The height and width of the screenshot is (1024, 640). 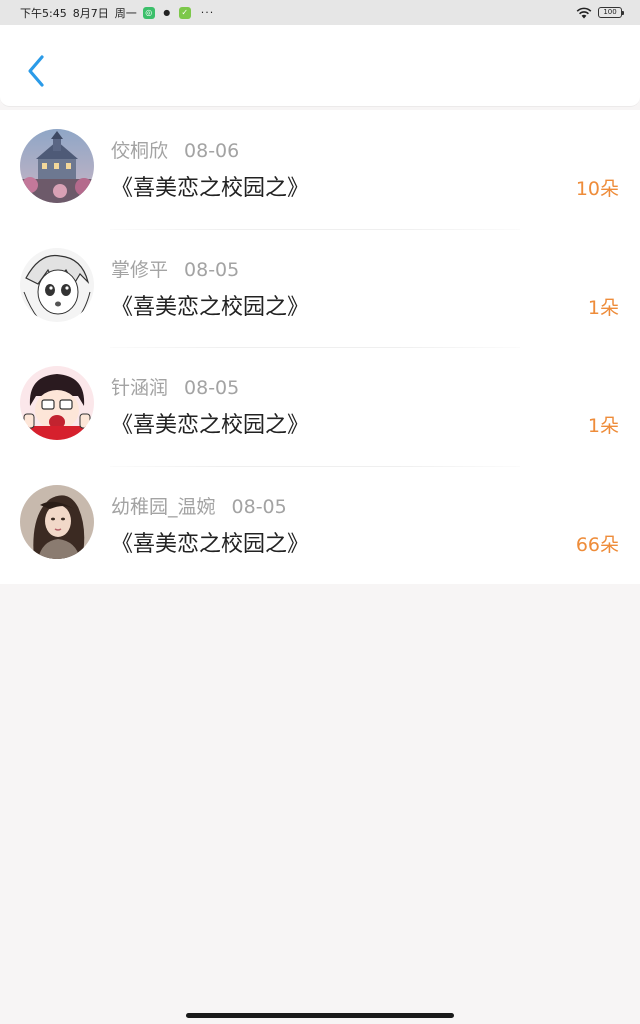 I want to click on username: 幼稚园_温婉, so click(x=163, y=507).